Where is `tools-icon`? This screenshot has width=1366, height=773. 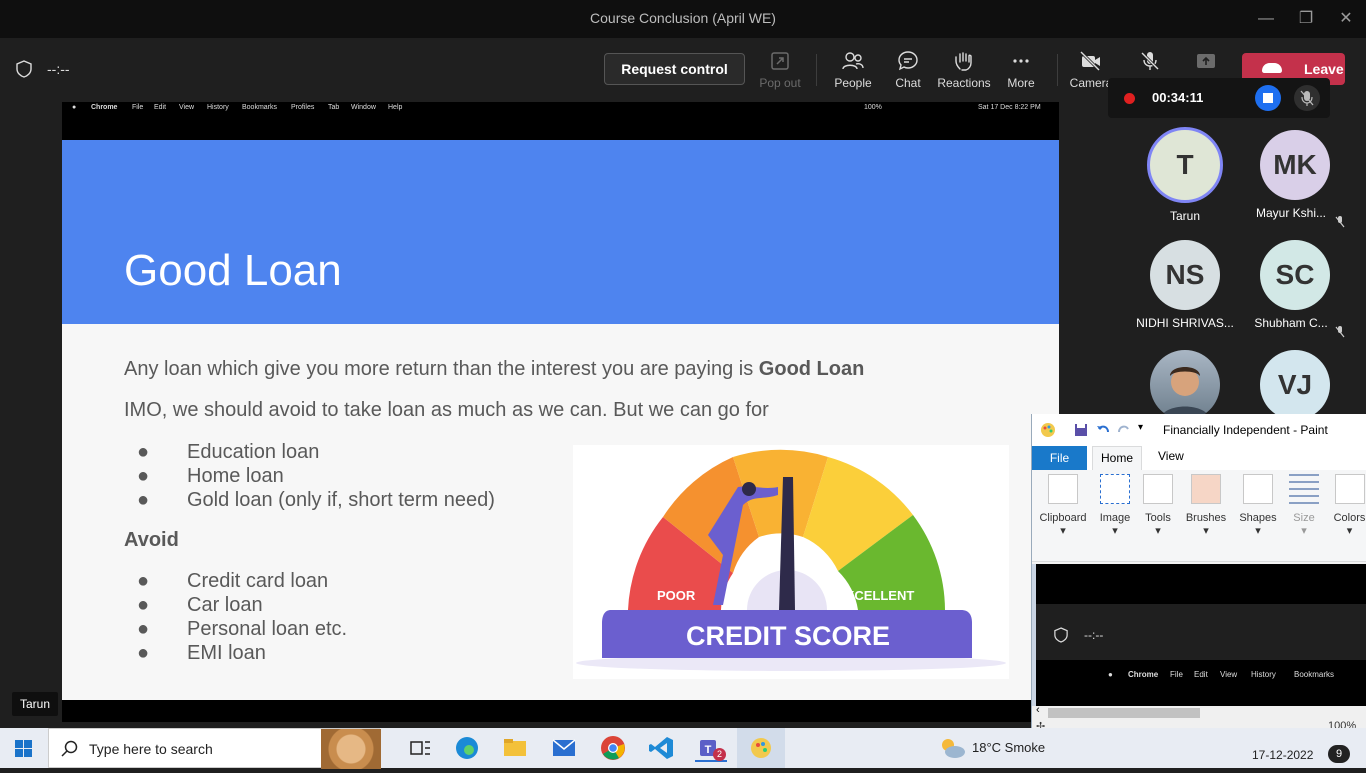
tools-icon is located at coordinates (1158, 489).